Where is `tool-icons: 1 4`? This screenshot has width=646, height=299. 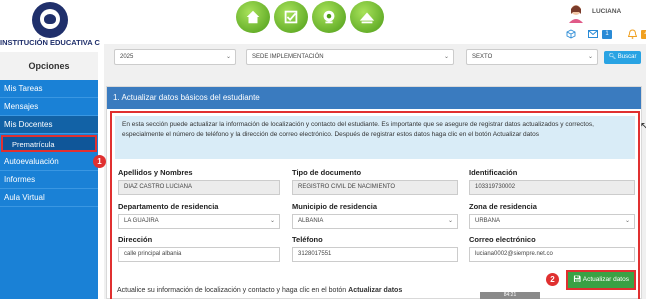
tool-icons: 1 4 is located at coordinates (606, 34).